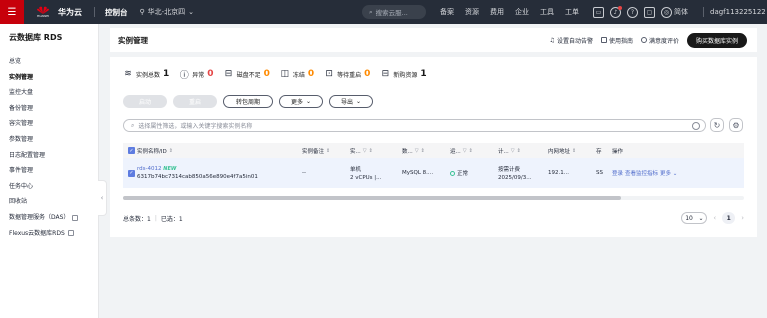 This screenshot has height=318, width=767. I want to click on sidebar-item-label: Flexus云数据库RDS, so click(37, 233).